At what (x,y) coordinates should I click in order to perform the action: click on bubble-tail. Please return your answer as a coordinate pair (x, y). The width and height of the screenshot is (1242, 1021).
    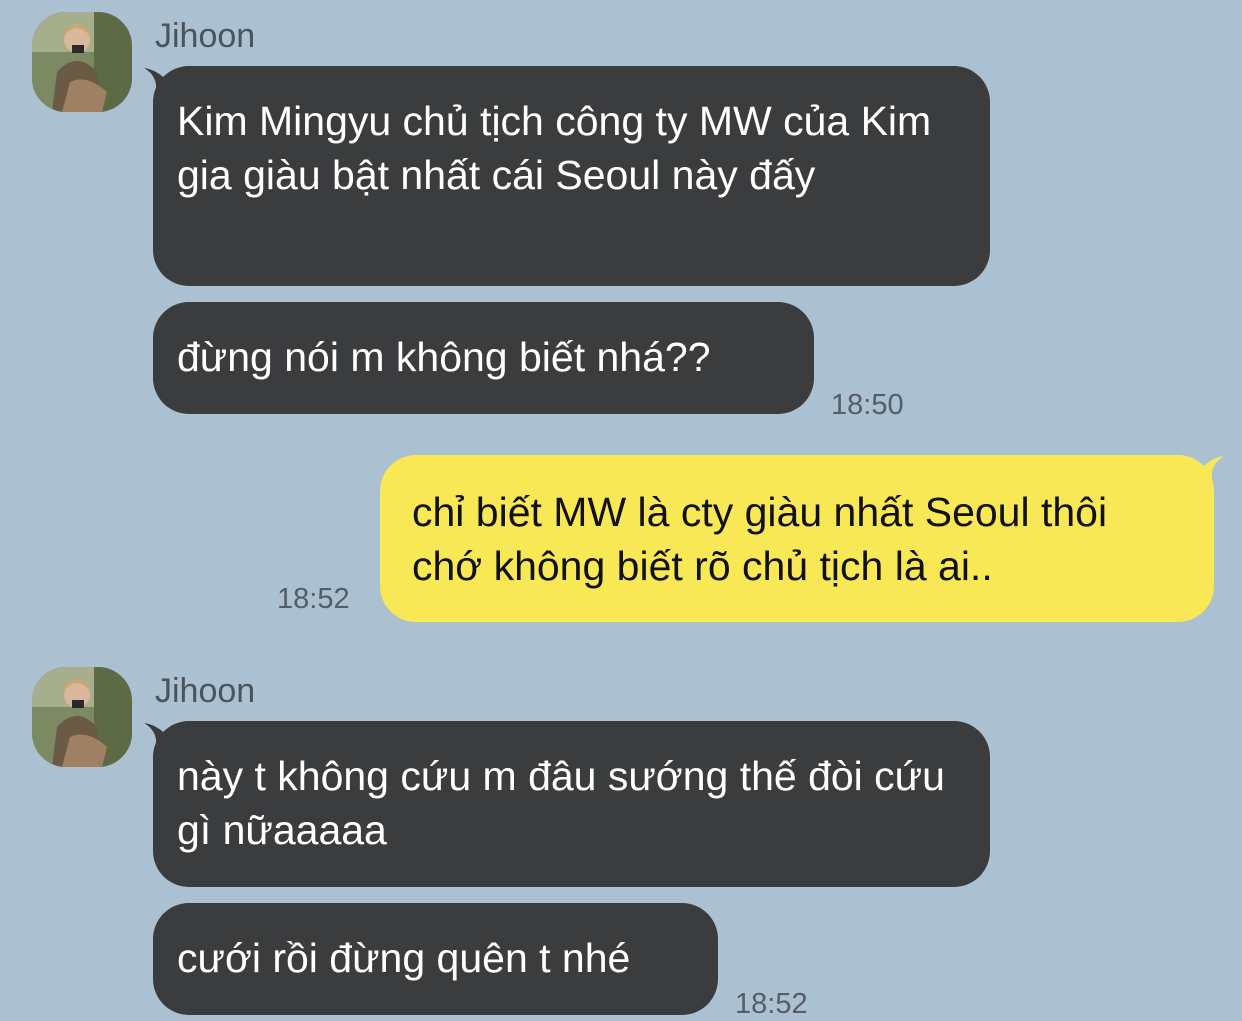
    Looking at the image, I should click on (1212, 468).